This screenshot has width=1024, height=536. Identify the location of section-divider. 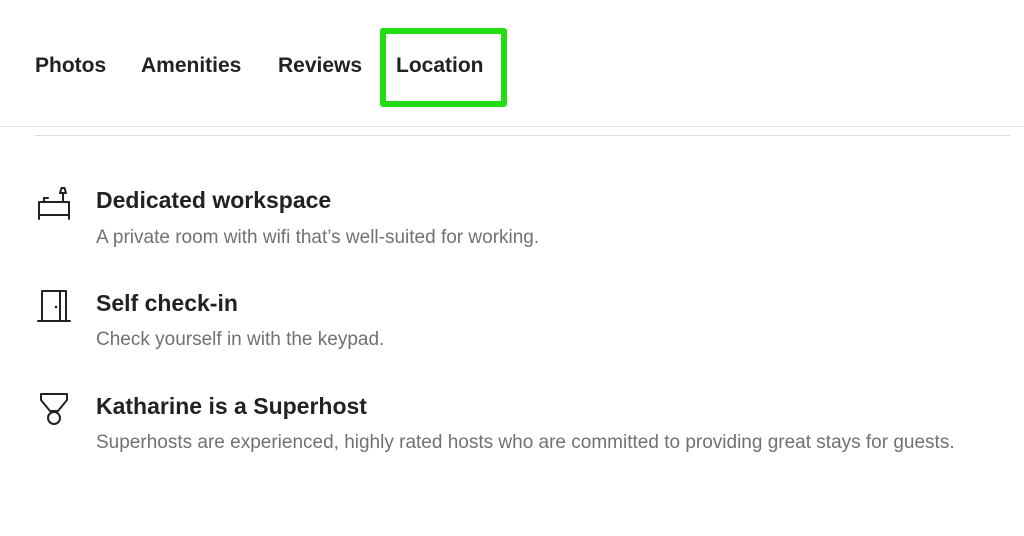
(522, 135).